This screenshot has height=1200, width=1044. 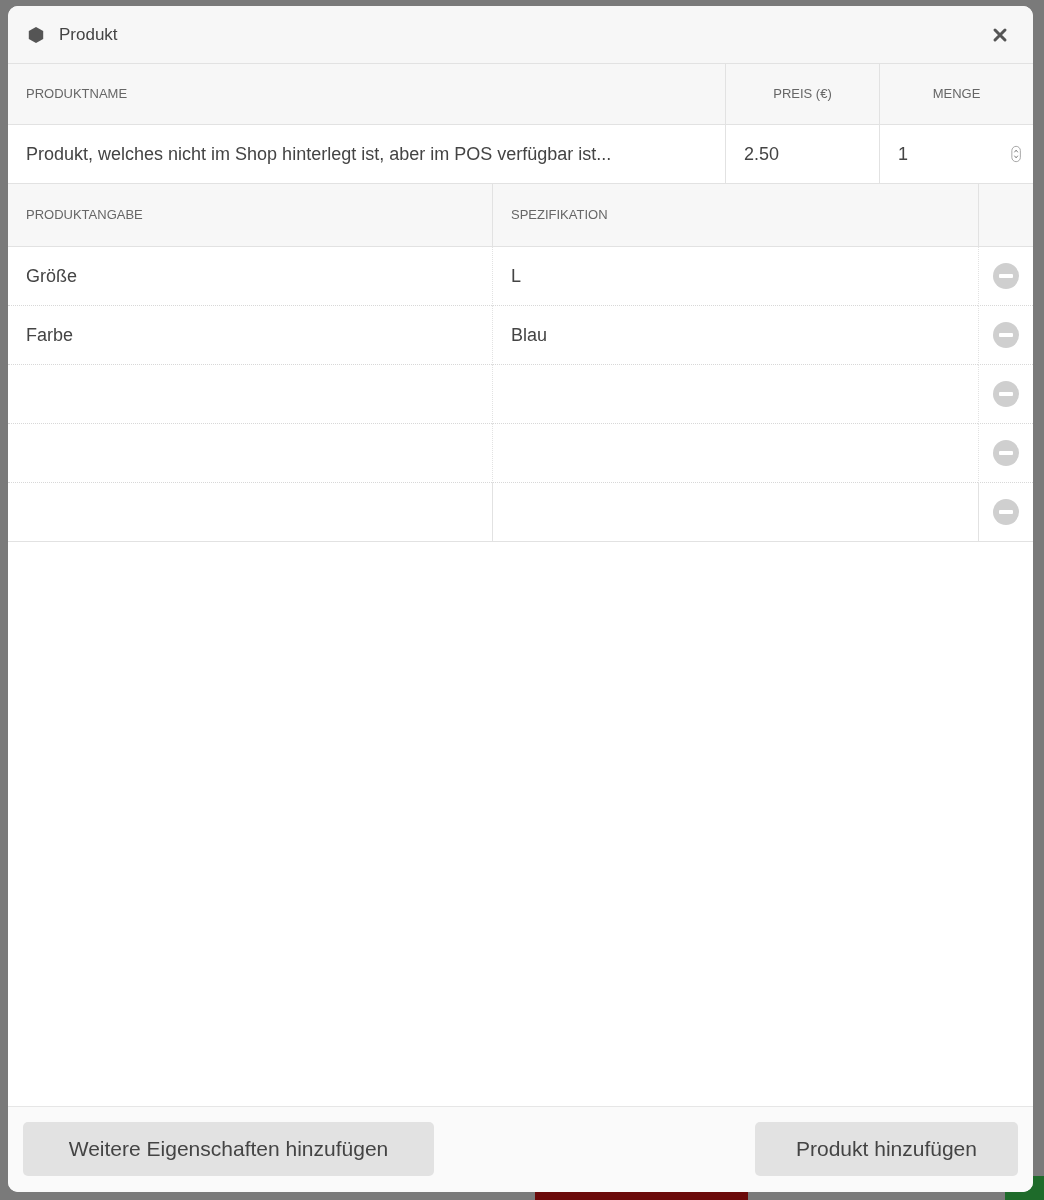 I want to click on specification-field: Blau, so click(x=735, y=335).